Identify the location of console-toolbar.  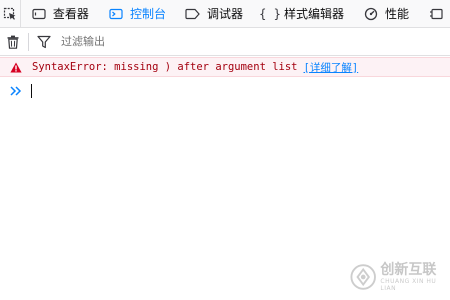
(225, 42).